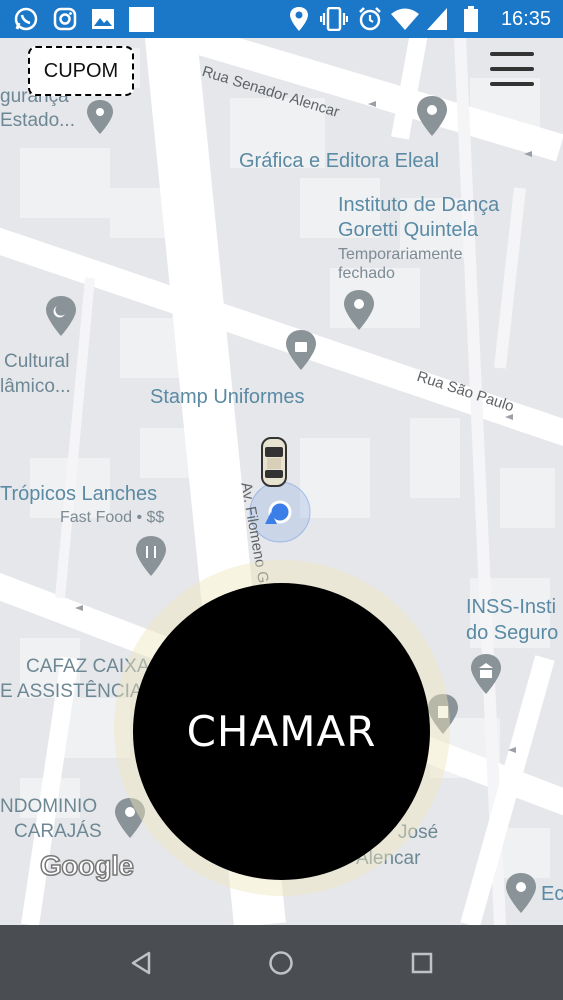 Image resolution: width=563 pixels, height=1000 pixels. What do you see at coordinates (511, 607) in the screenshot?
I see `place-label-inss-1: INSS-Insti` at bounding box center [511, 607].